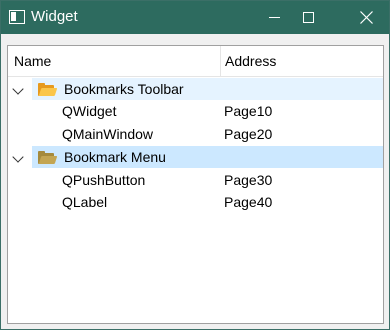 Image resolution: width=390 pixels, height=330 pixels. I want to click on tree-item-row: QWidget Page10, so click(195, 111).